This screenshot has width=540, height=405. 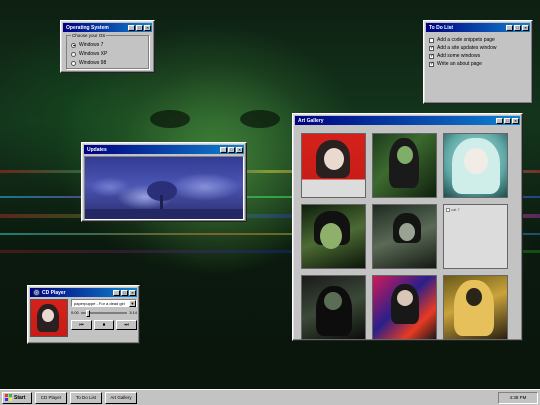 What do you see at coordinates (81, 325) in the screenshot?
I see `previous-track-button: ⏮` at bounding box center [81, 325].